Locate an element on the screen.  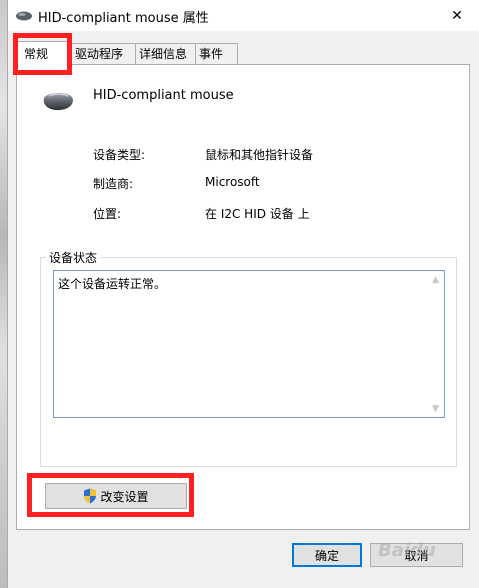
device-name: HID-compliant mouse is located at coordinates (163, 95).